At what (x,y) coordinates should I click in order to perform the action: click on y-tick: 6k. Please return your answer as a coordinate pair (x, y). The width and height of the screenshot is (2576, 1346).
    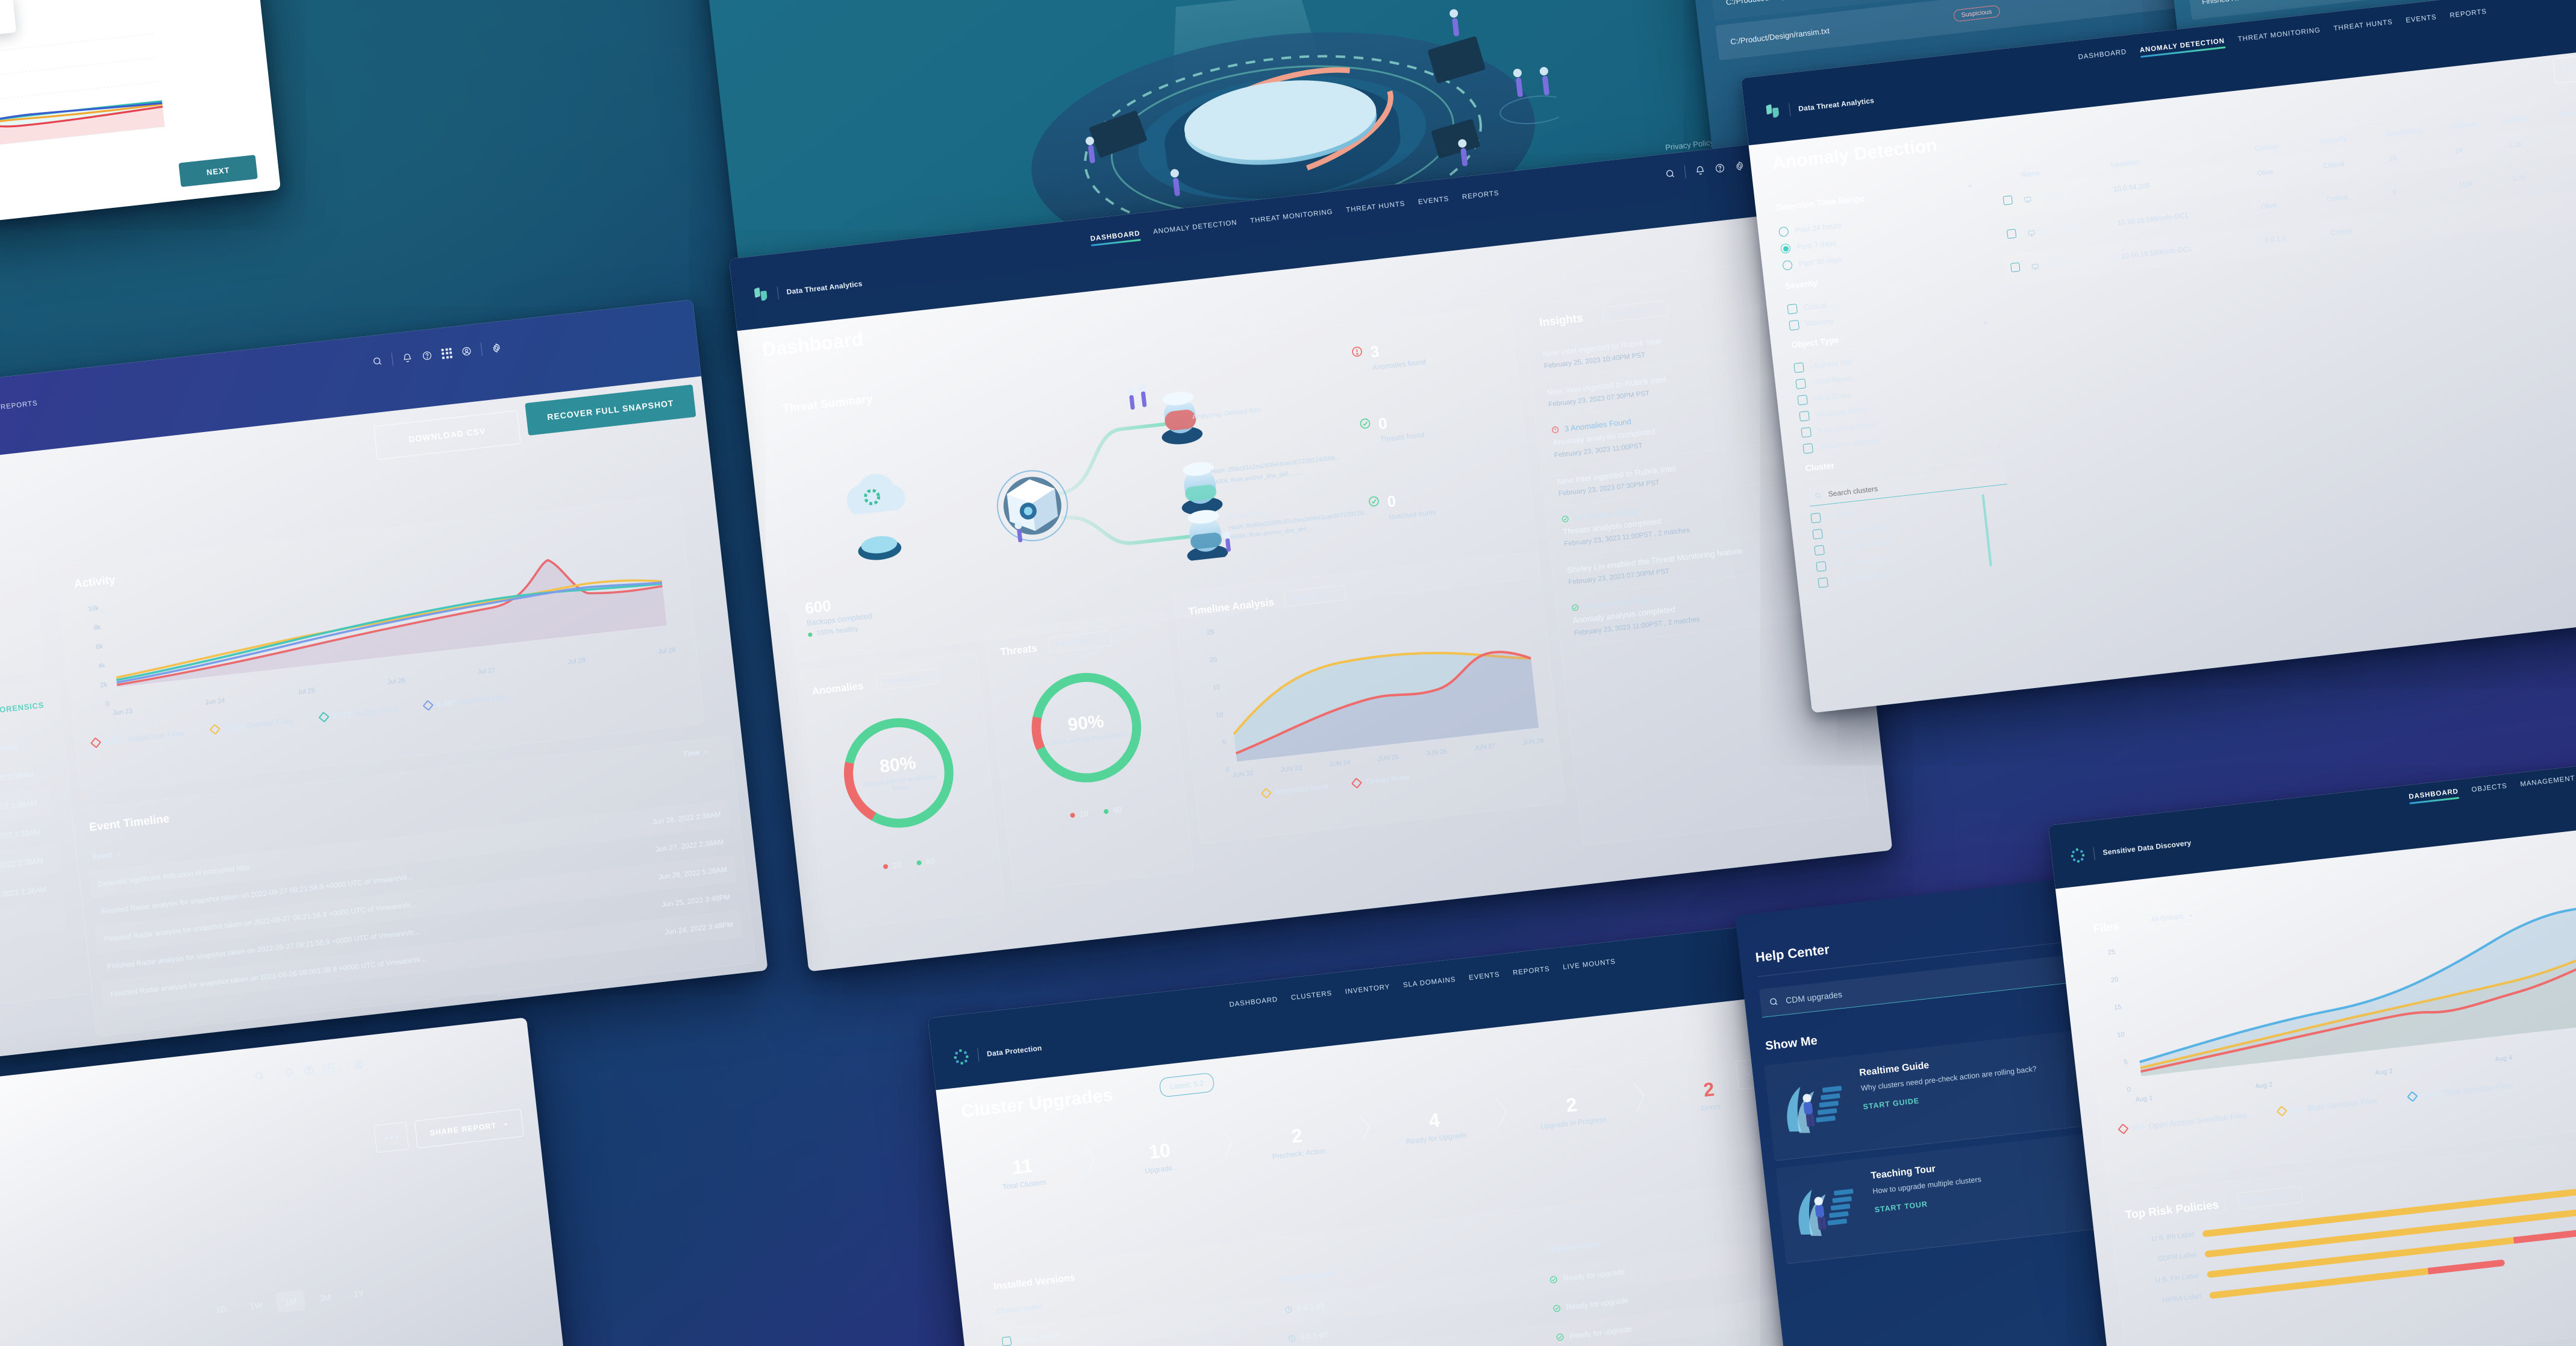
    Looking at the image, I should click on (91, 648).